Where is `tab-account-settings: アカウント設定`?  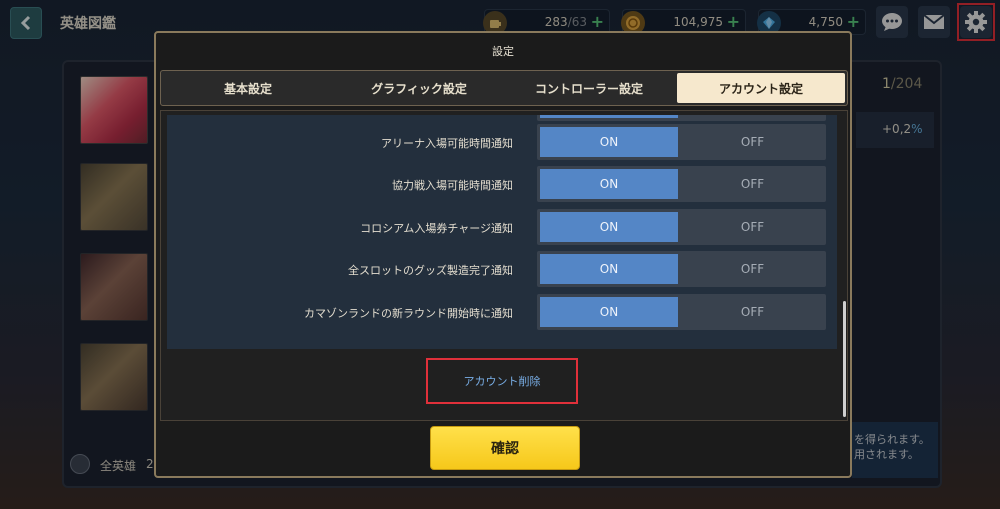 tab-account-settings: アカウント設定 is located at coordinates (761, 88).